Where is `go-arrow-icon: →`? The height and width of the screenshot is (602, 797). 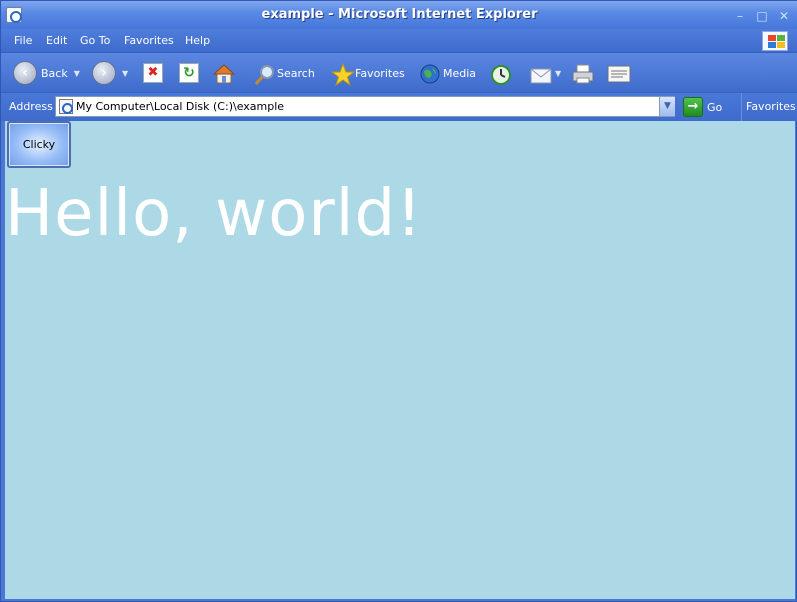
go-arrow-icon: → is located at coordinates (693, 107).